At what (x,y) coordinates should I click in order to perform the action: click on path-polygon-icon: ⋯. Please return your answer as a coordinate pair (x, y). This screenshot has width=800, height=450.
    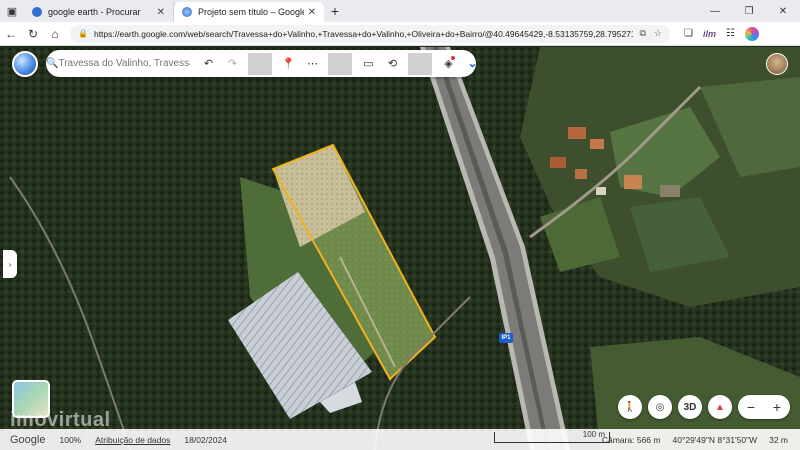
    Looking at the image, I should click on (312, 64).